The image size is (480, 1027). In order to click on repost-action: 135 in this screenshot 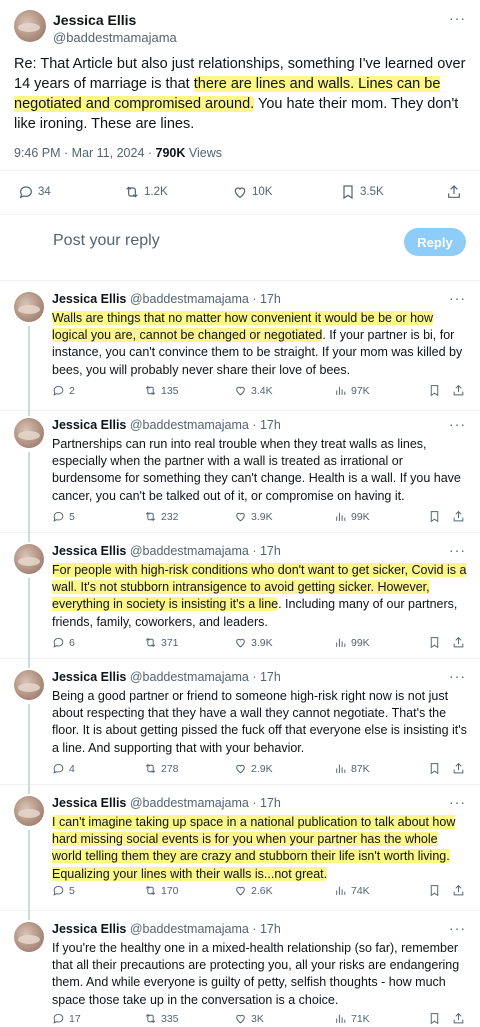, I will do `click(161, 390)`.